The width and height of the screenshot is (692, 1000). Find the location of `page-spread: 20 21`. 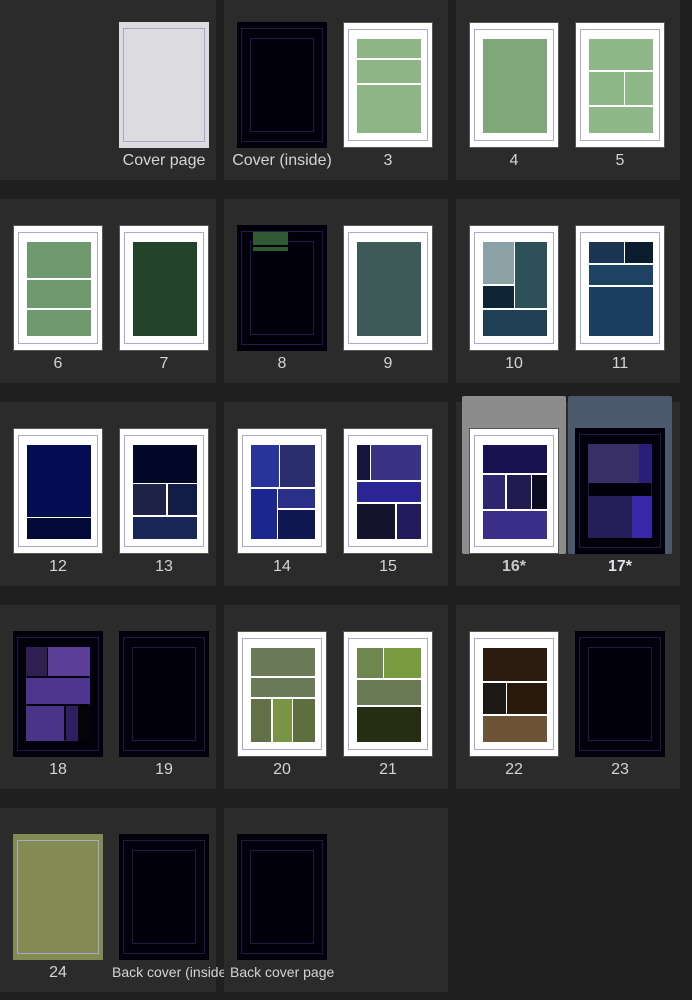

page-spread: 20 21 is located at coordinates (336, 697).